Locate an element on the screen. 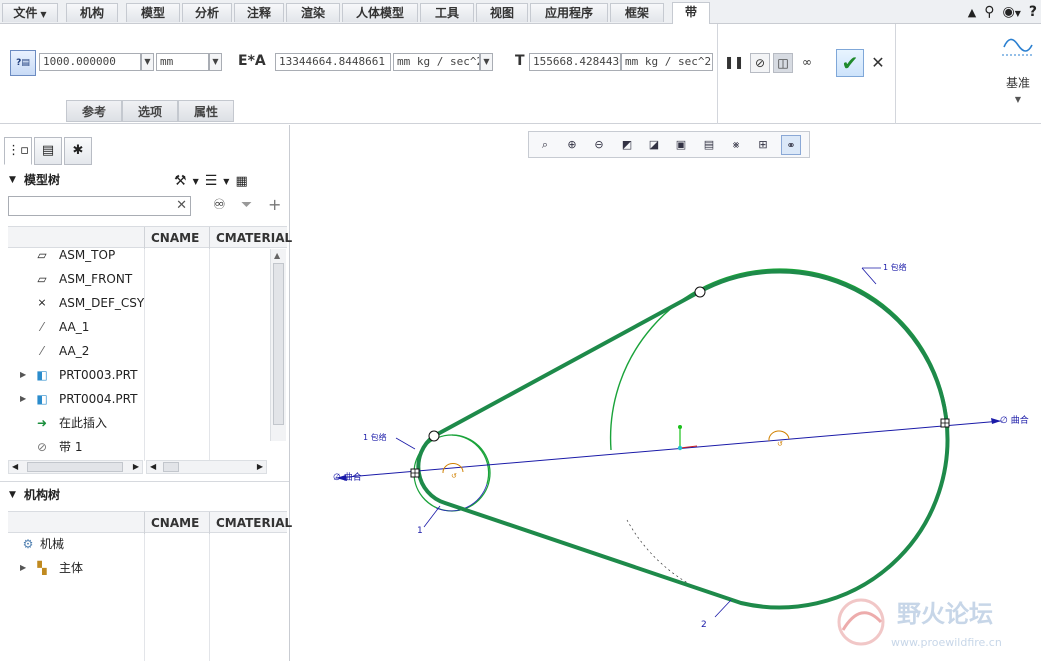 Image resolution: width=1041 pixels, height=661 pixels. app-menu-icon: ◉▼ is located at coordinates (1012, 12).